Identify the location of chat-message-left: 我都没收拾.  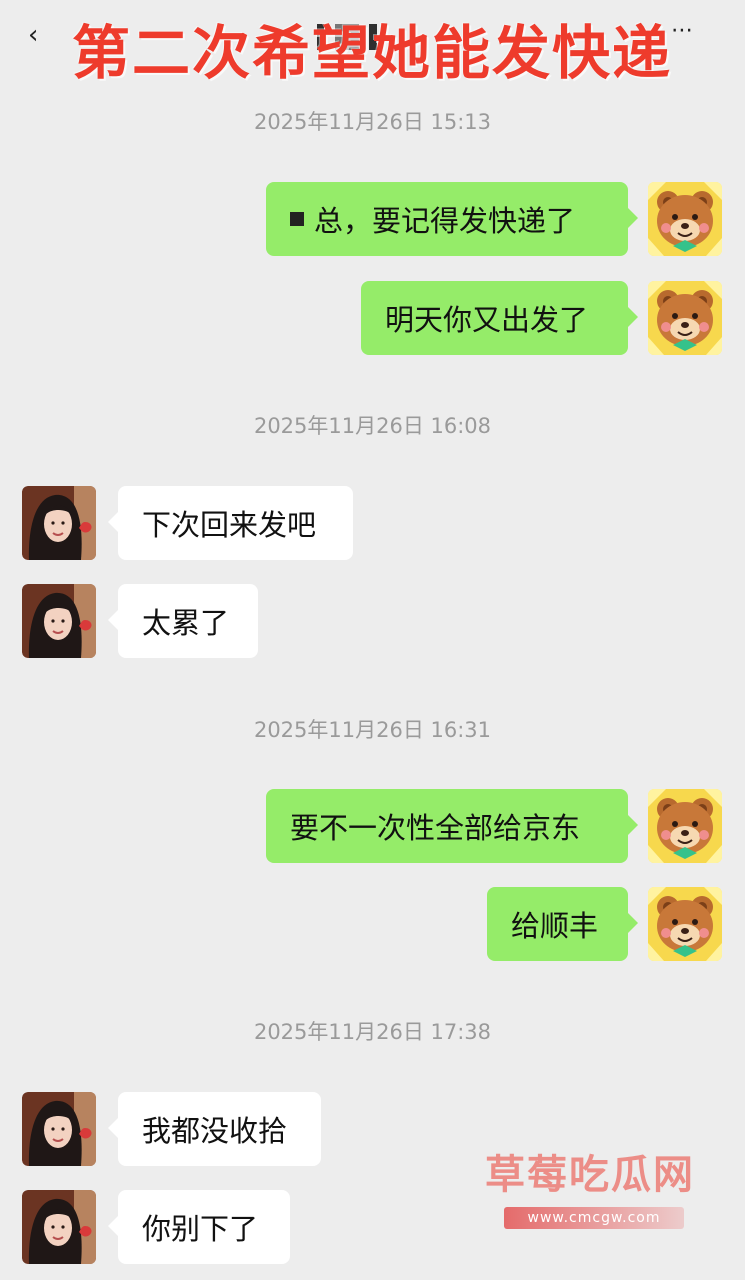
(171, 1129).